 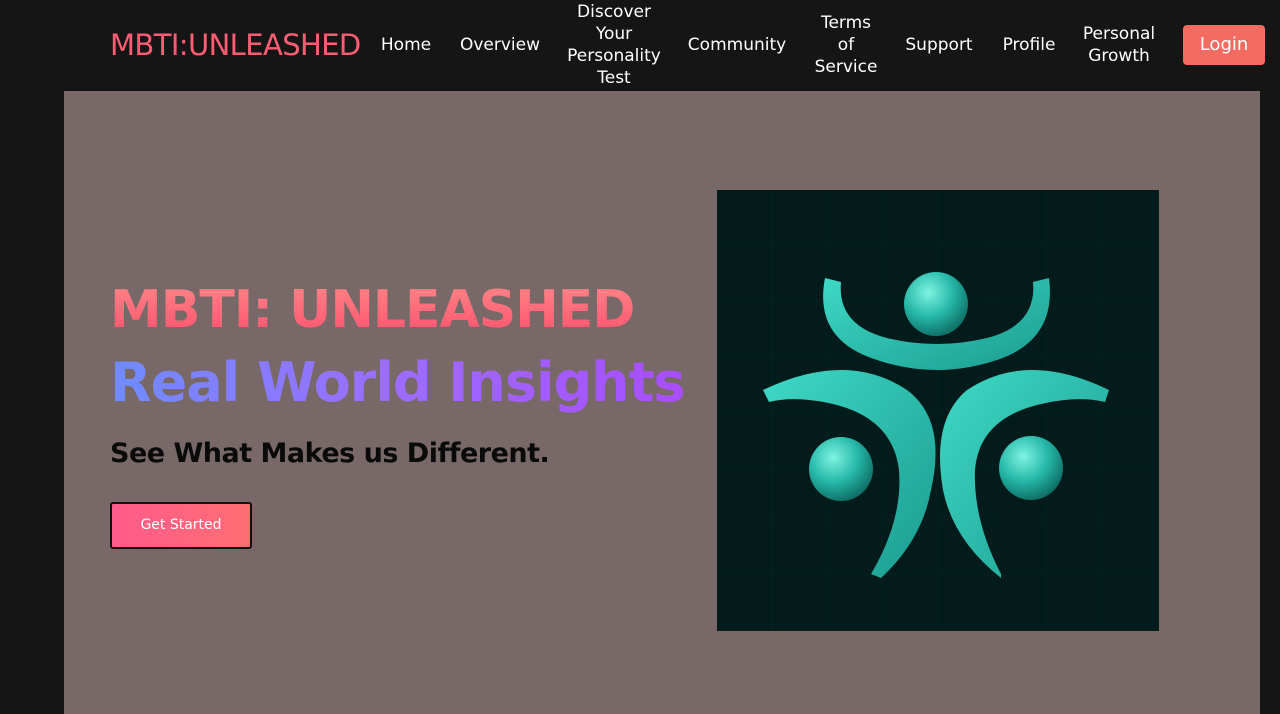 What do you see at coordinates (939, 45) in the screenshot?
I see `nav-support: Support` at bounding box center [939, 45].